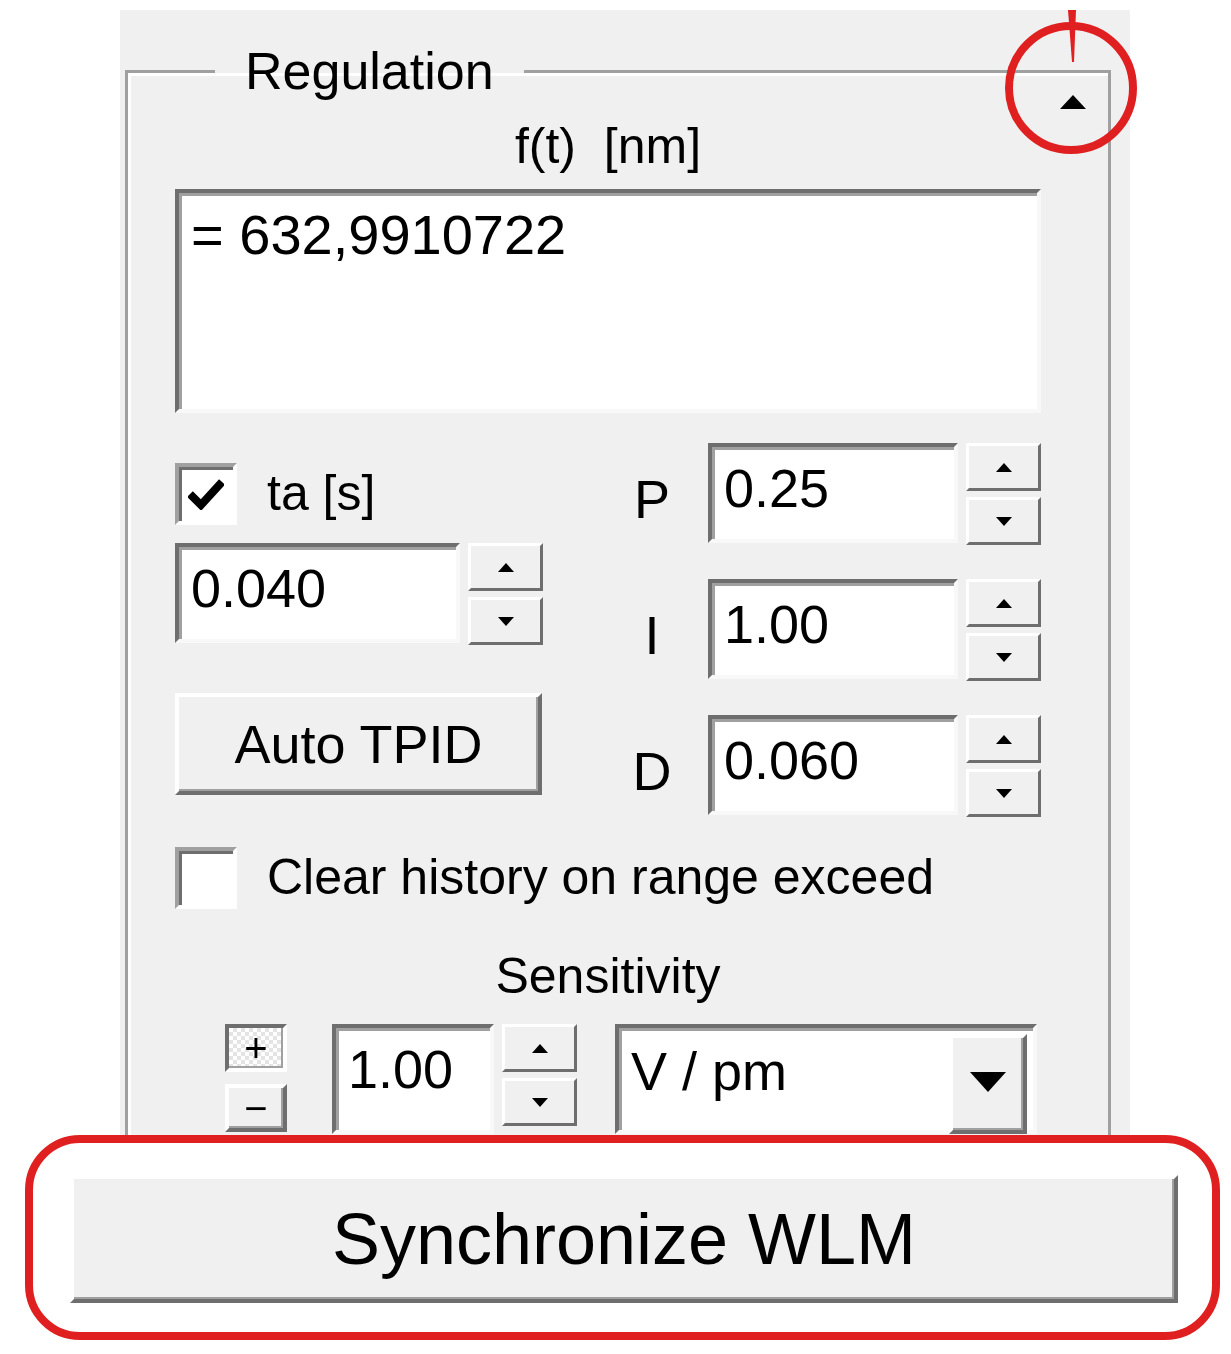 The width and height of the screenshot is (1231, 1354). What do you see at coordinates (652, 771) in the screenshot?
I see `parameter-label: D` at bounding box center [652, 771].